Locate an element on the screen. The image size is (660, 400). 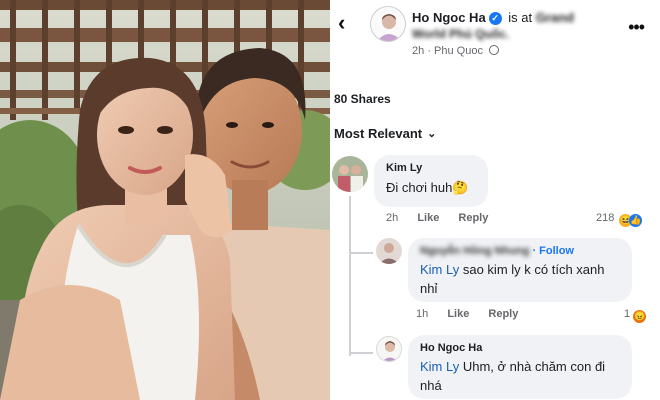
back-arrow-icon: ‹ is located at coordinates (341, 23).